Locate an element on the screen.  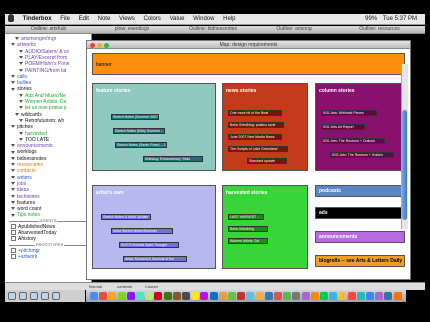
outline-row: features is located at coordinates (23, 203).